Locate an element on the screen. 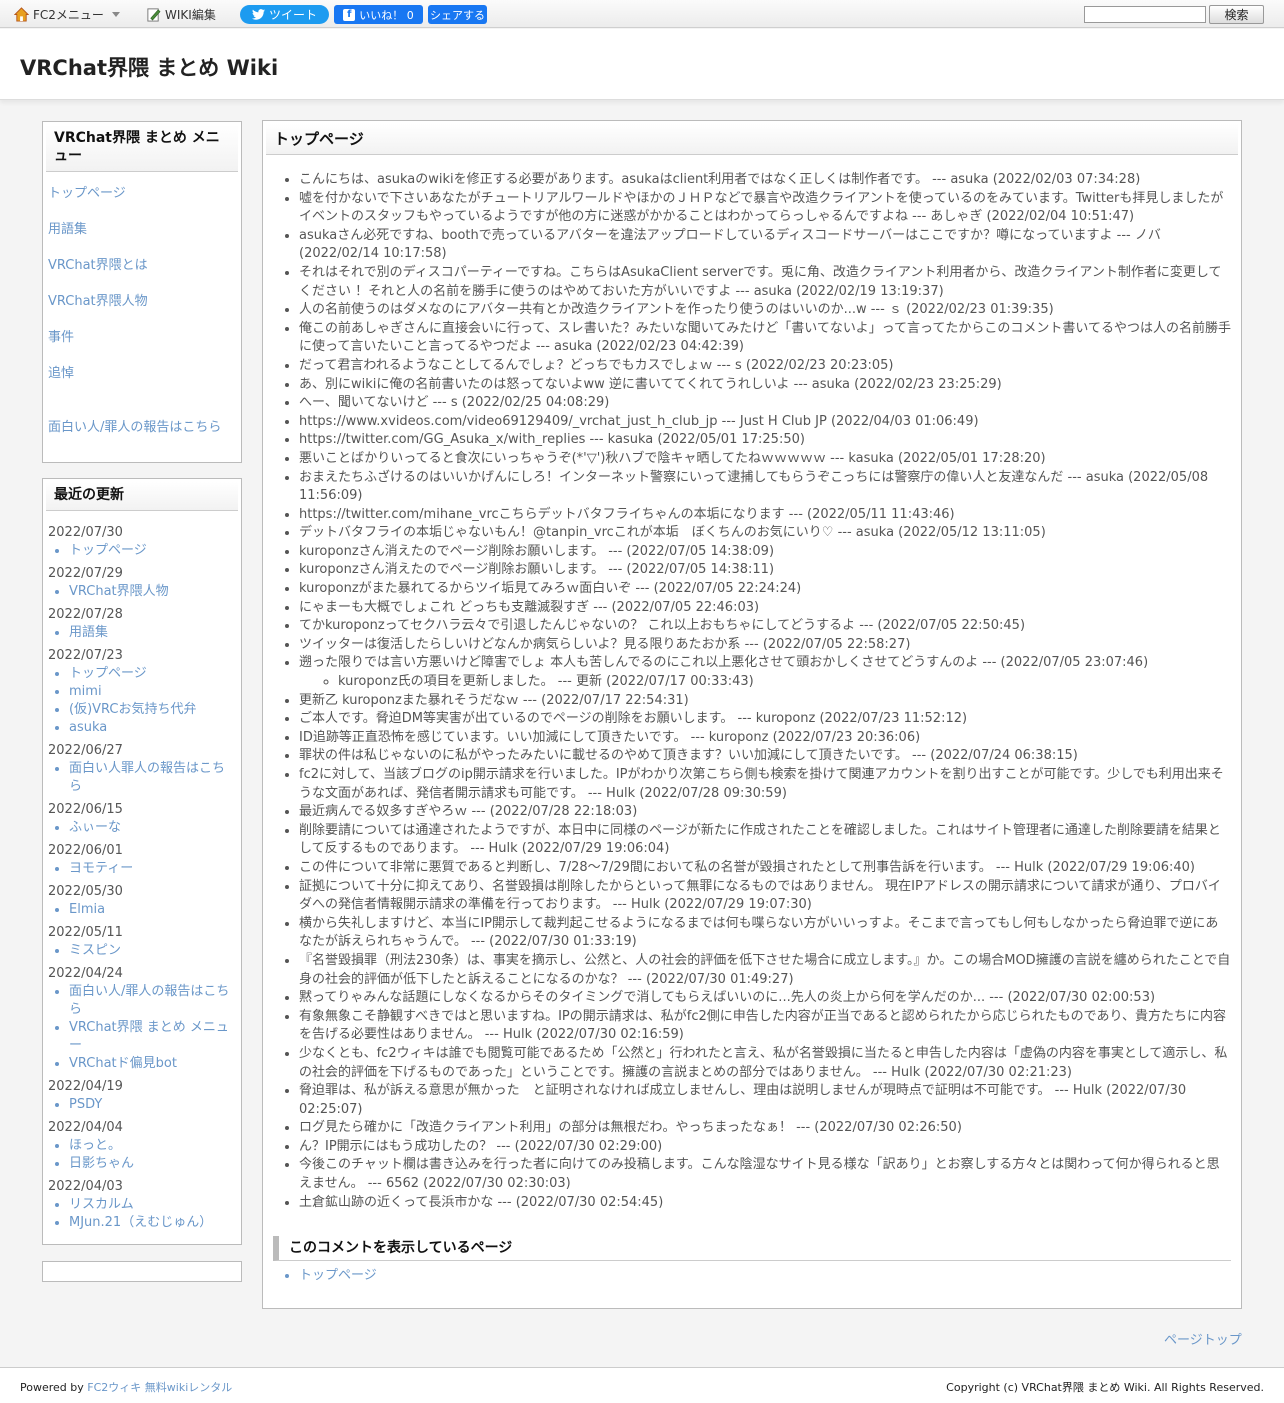 The image size is (1284, 1403). update-link: ミスピン is located at coordinates (95, 950).